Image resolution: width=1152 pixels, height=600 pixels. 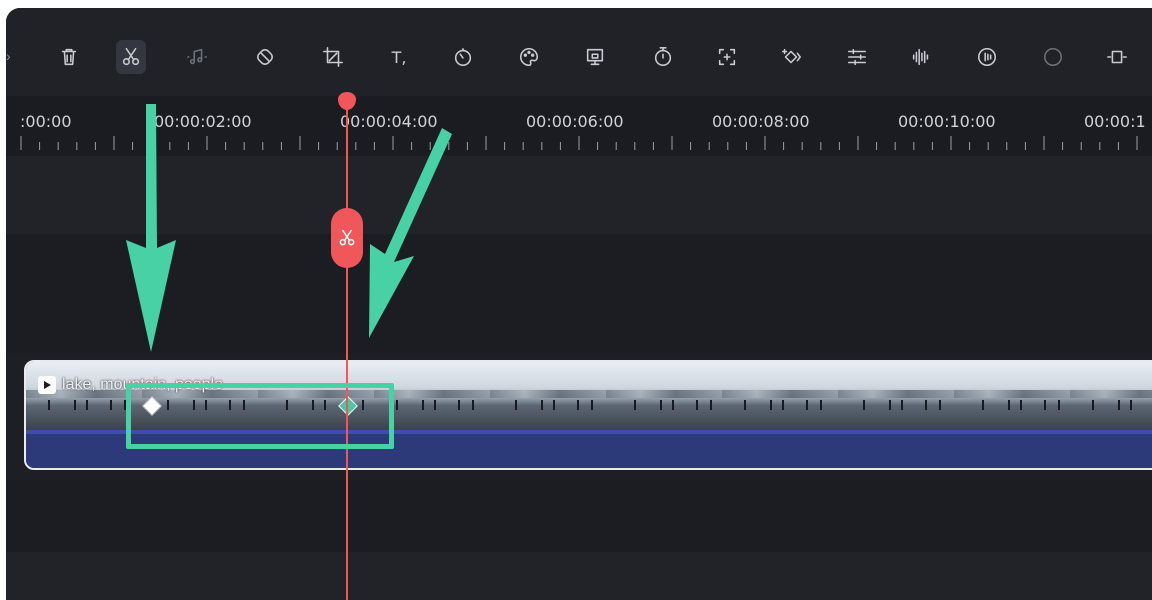 What do you see at coordinates (987, 57) in the screenshot?
I see `voice-icon` at bounding box center [987, 57].